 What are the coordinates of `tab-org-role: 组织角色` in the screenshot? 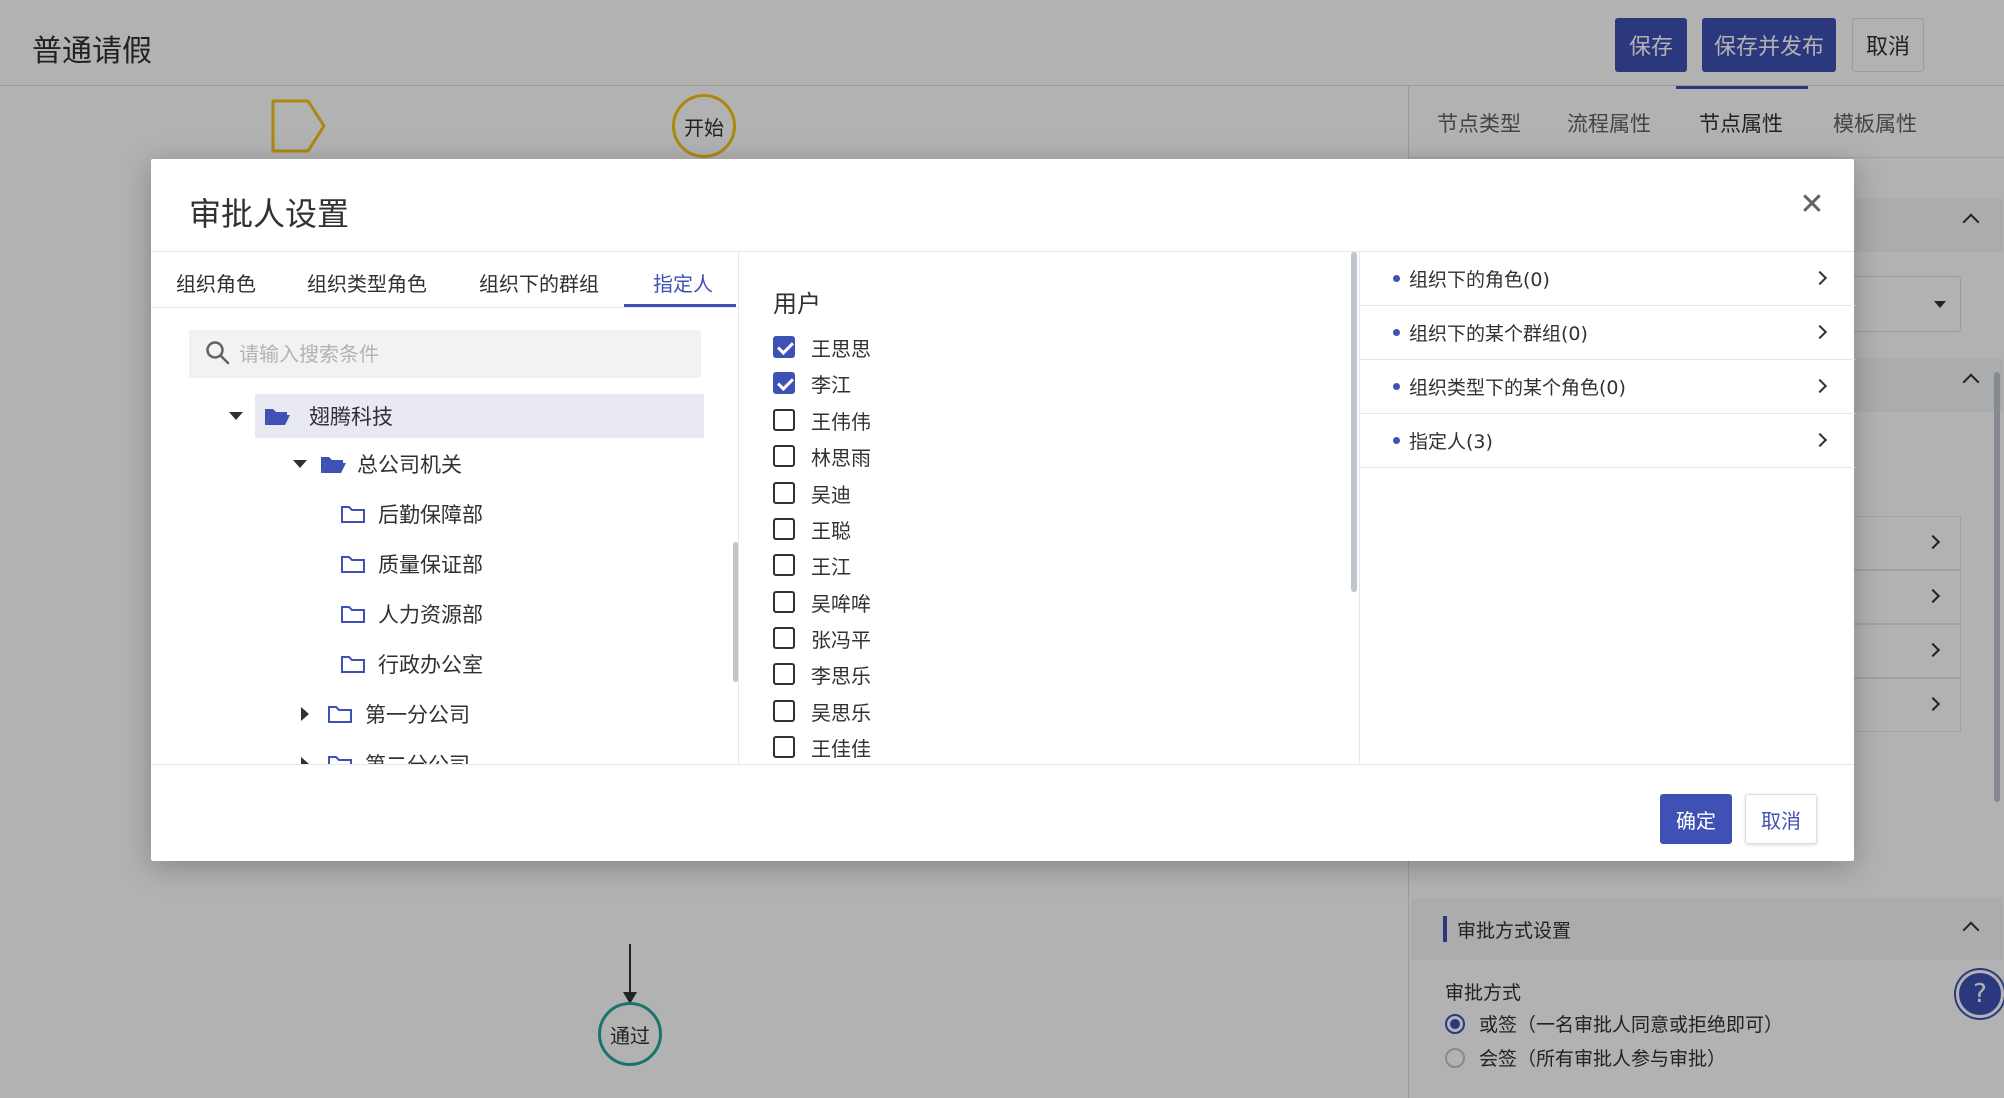 It's located at (216, 282).